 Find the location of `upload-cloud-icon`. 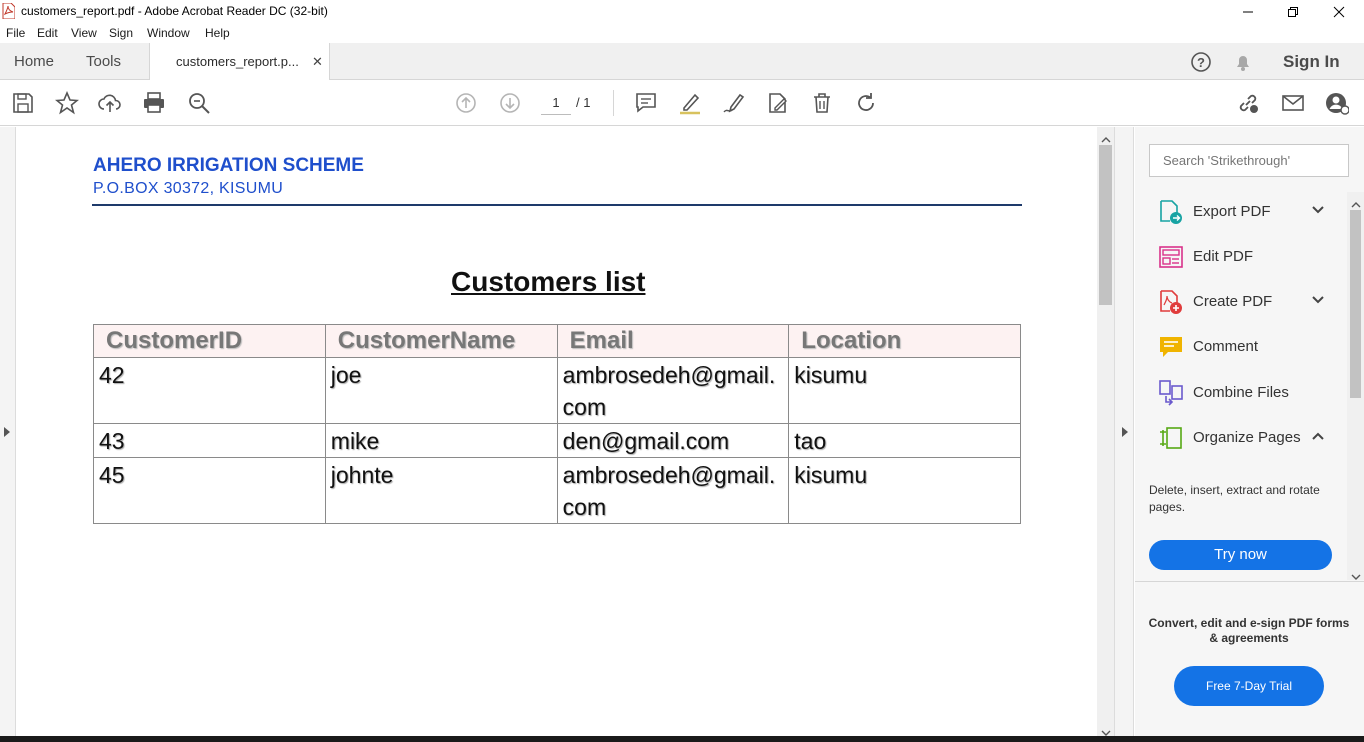

upload-cloud-icon is located at coordinates (110, 103).